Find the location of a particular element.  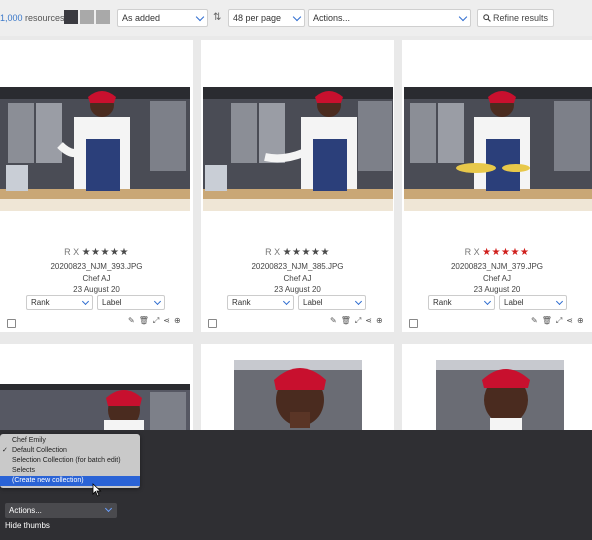

cursor-icon is located at coordinates (97, 490).